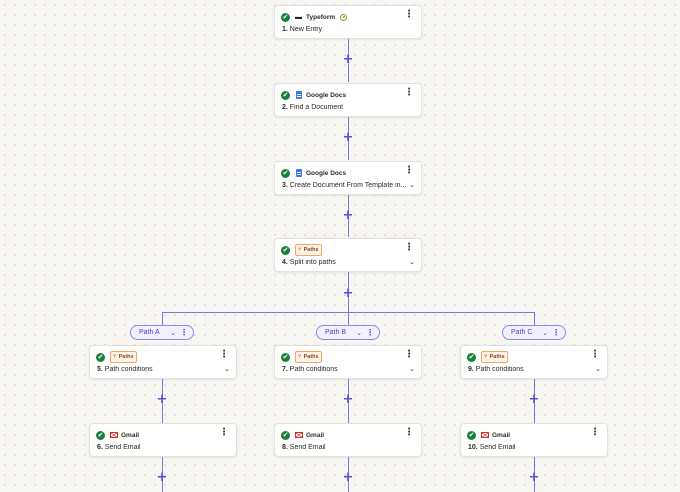 Image resolution: width=680 pixels, height=492 pixels. I want to click on step-card-4: ✔ ⑂ Paths ⋮ 4. Split into paths ⌄, so click(348, 255).